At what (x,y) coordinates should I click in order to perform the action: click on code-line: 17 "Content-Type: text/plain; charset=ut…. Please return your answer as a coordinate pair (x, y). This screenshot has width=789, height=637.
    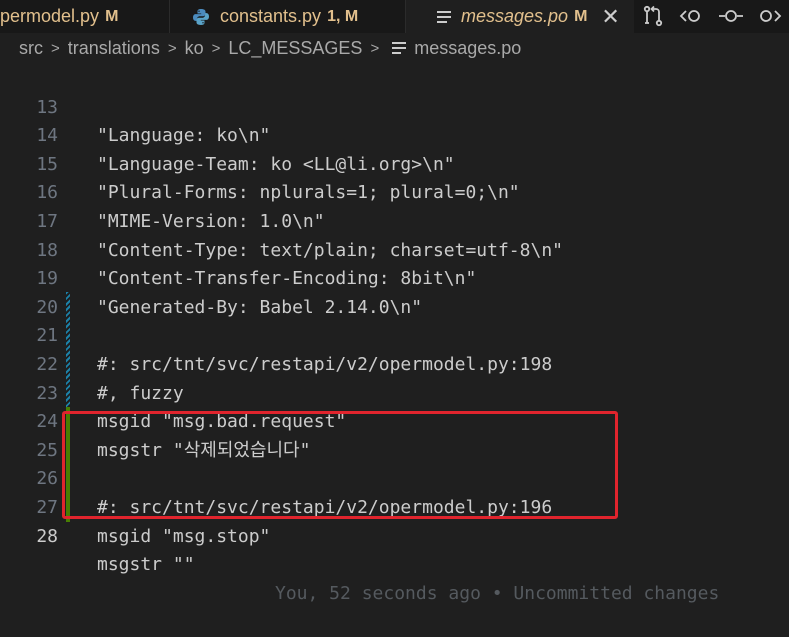
    Looking at the image, I should click on (394, 220).